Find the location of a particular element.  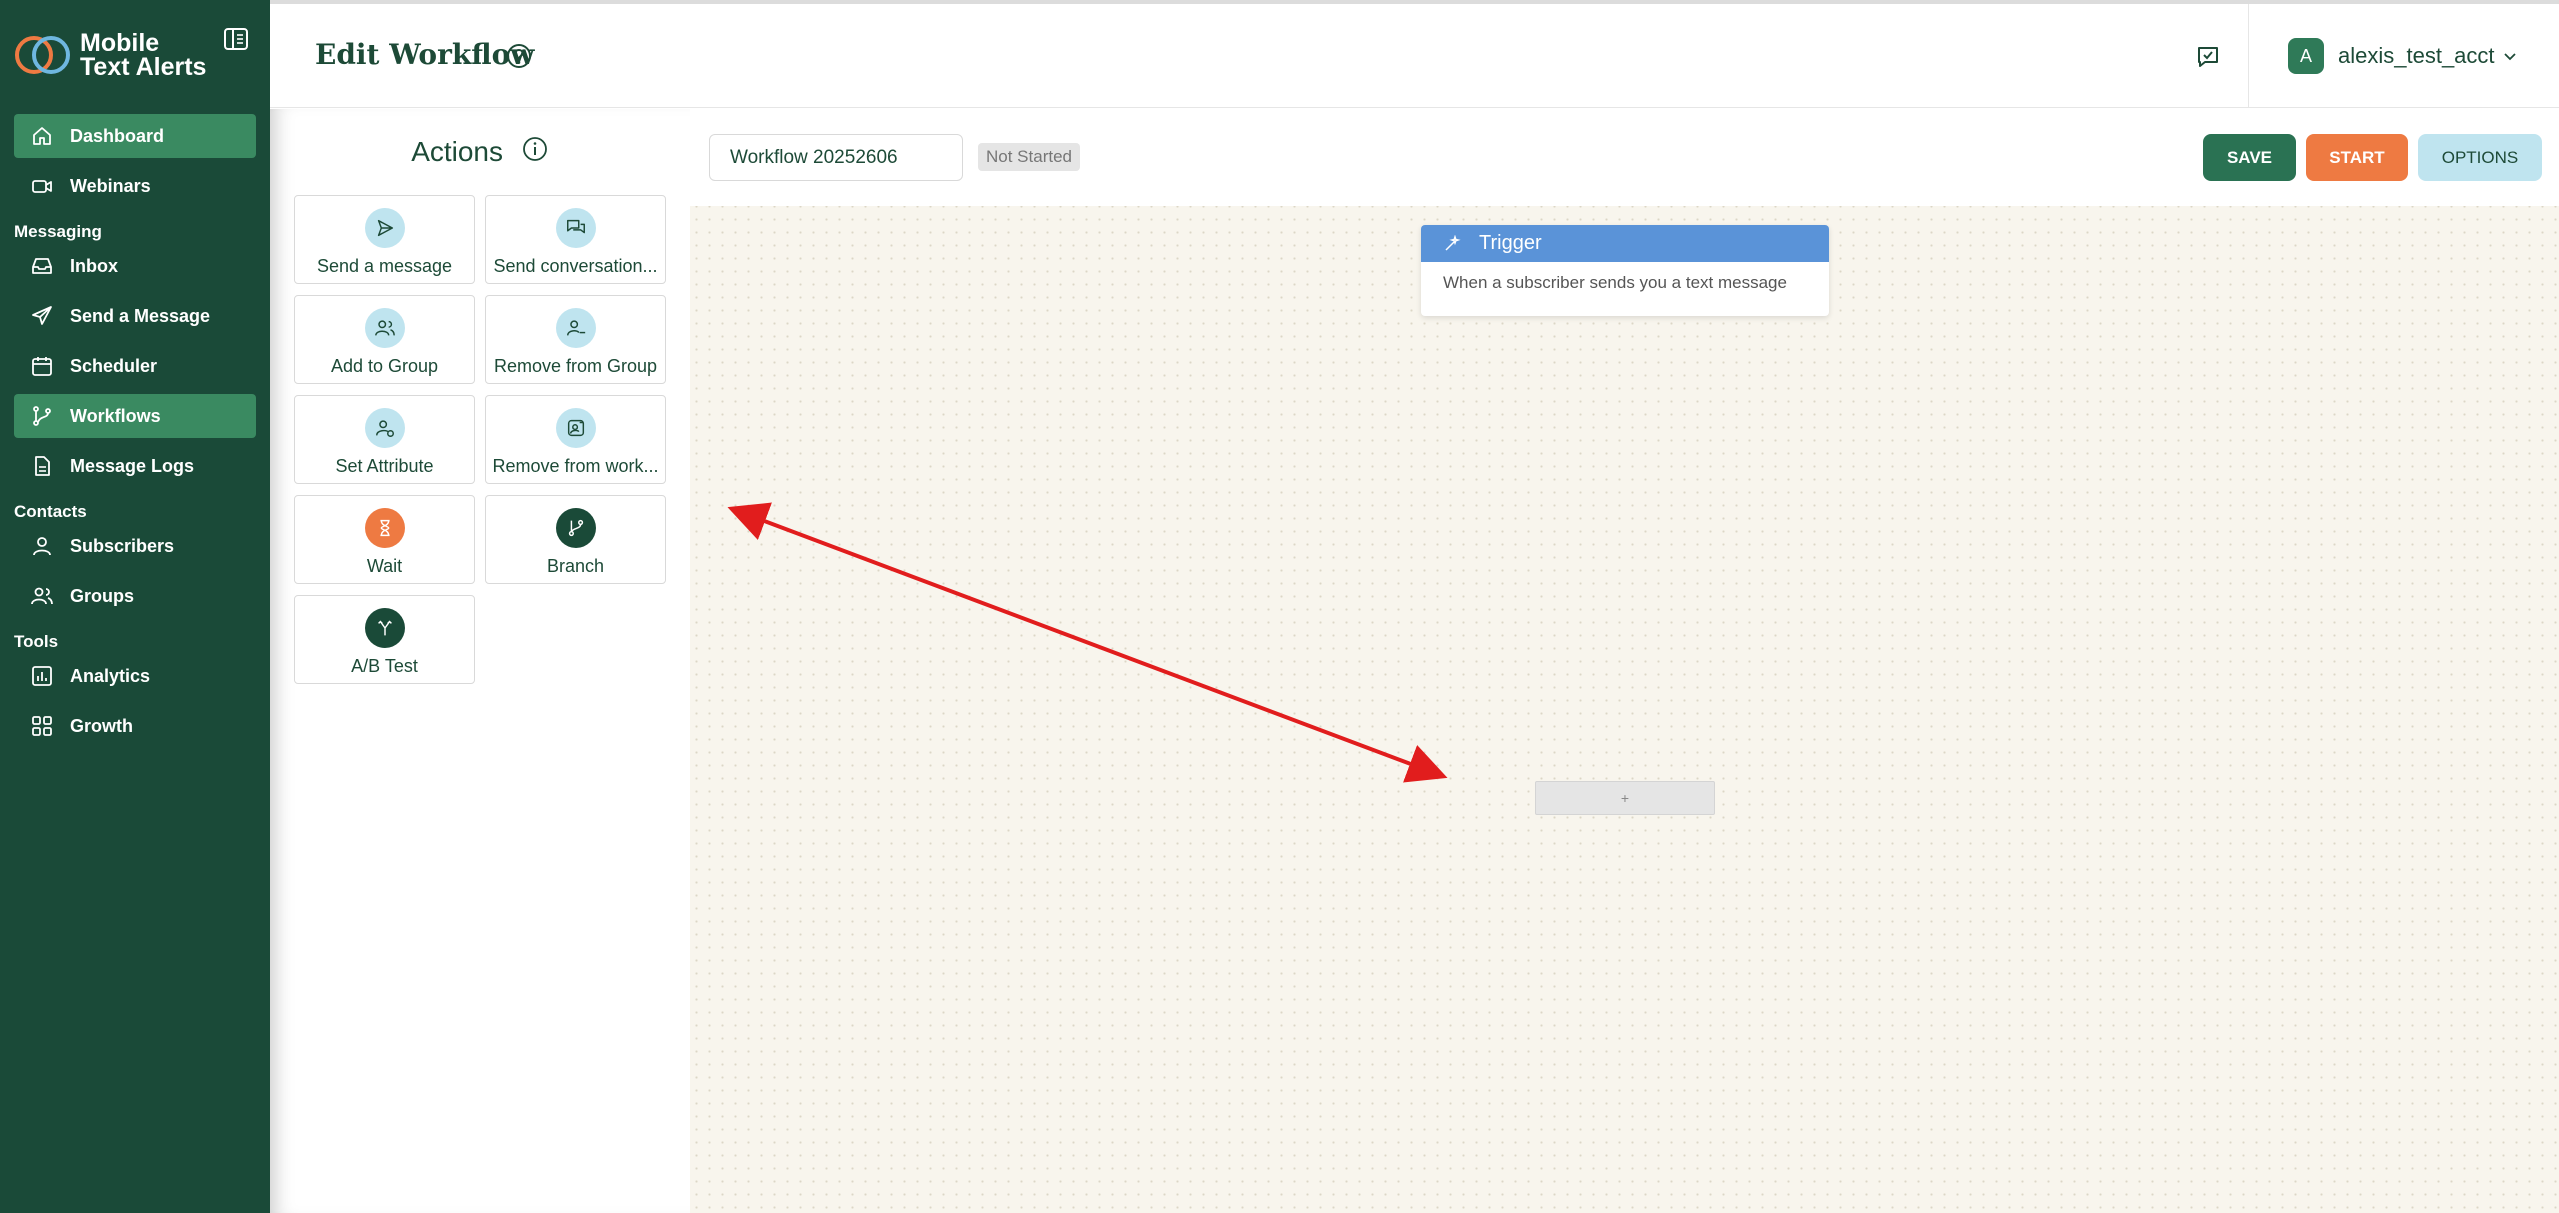

calendar-icon is located at coordinates (42, 366).